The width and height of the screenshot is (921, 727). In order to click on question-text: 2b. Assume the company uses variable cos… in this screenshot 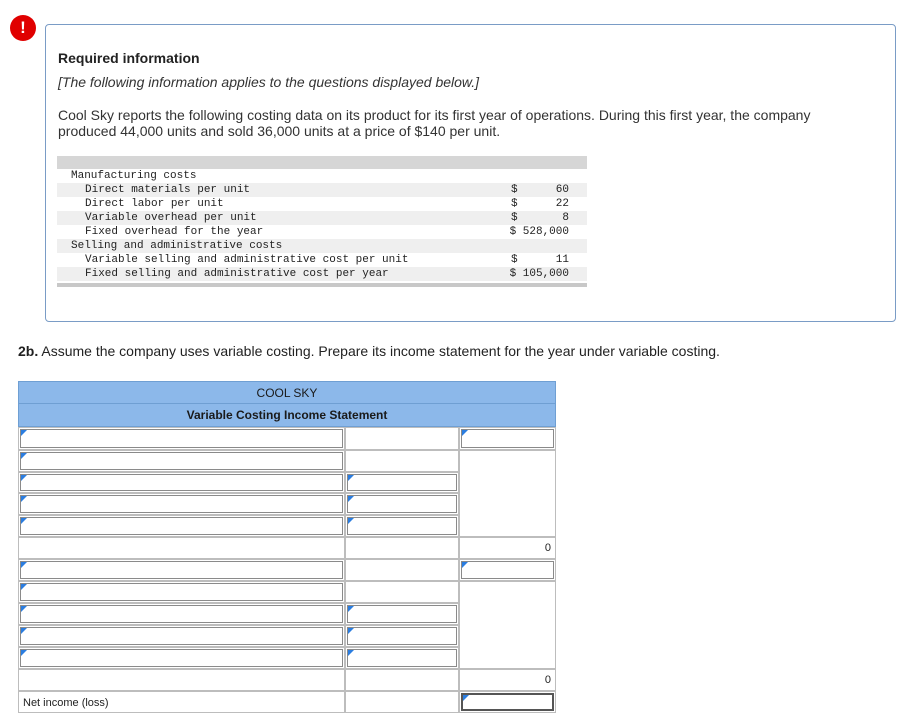, I will do `click(369, 351)`.